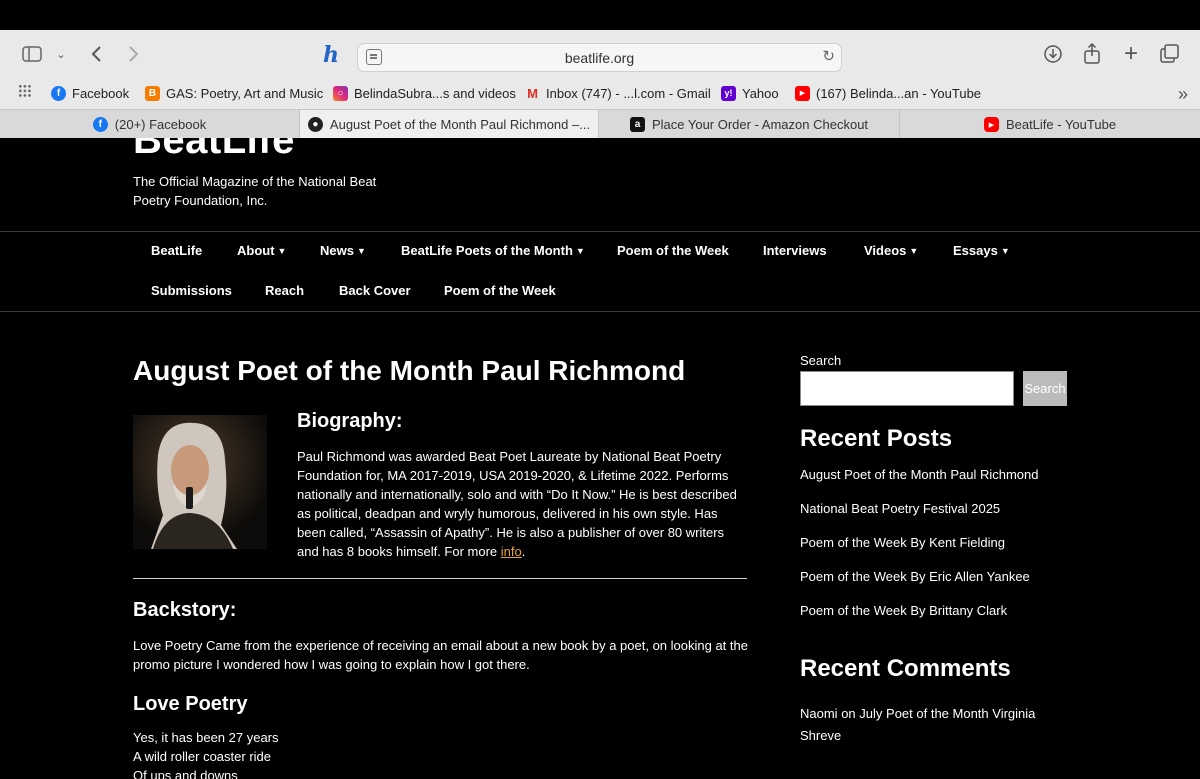 The image size is (1200, 779). I want to click on poem-line: A wild roller coaster ride, so click(202, 756).